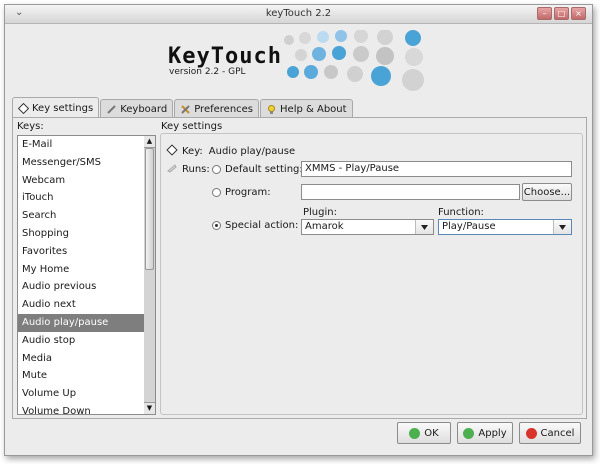 The image size is (600, 464). I want to click on plugin-select: Amarok, so click(367, 227).